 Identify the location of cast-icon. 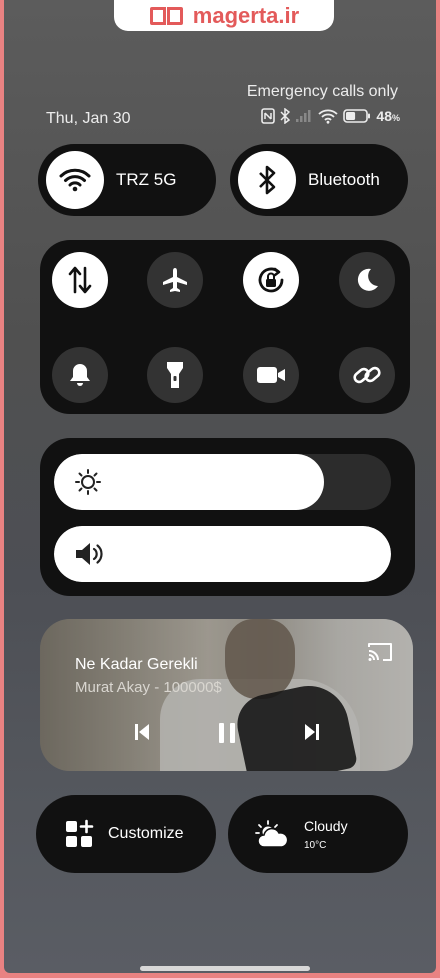
(380, 652).